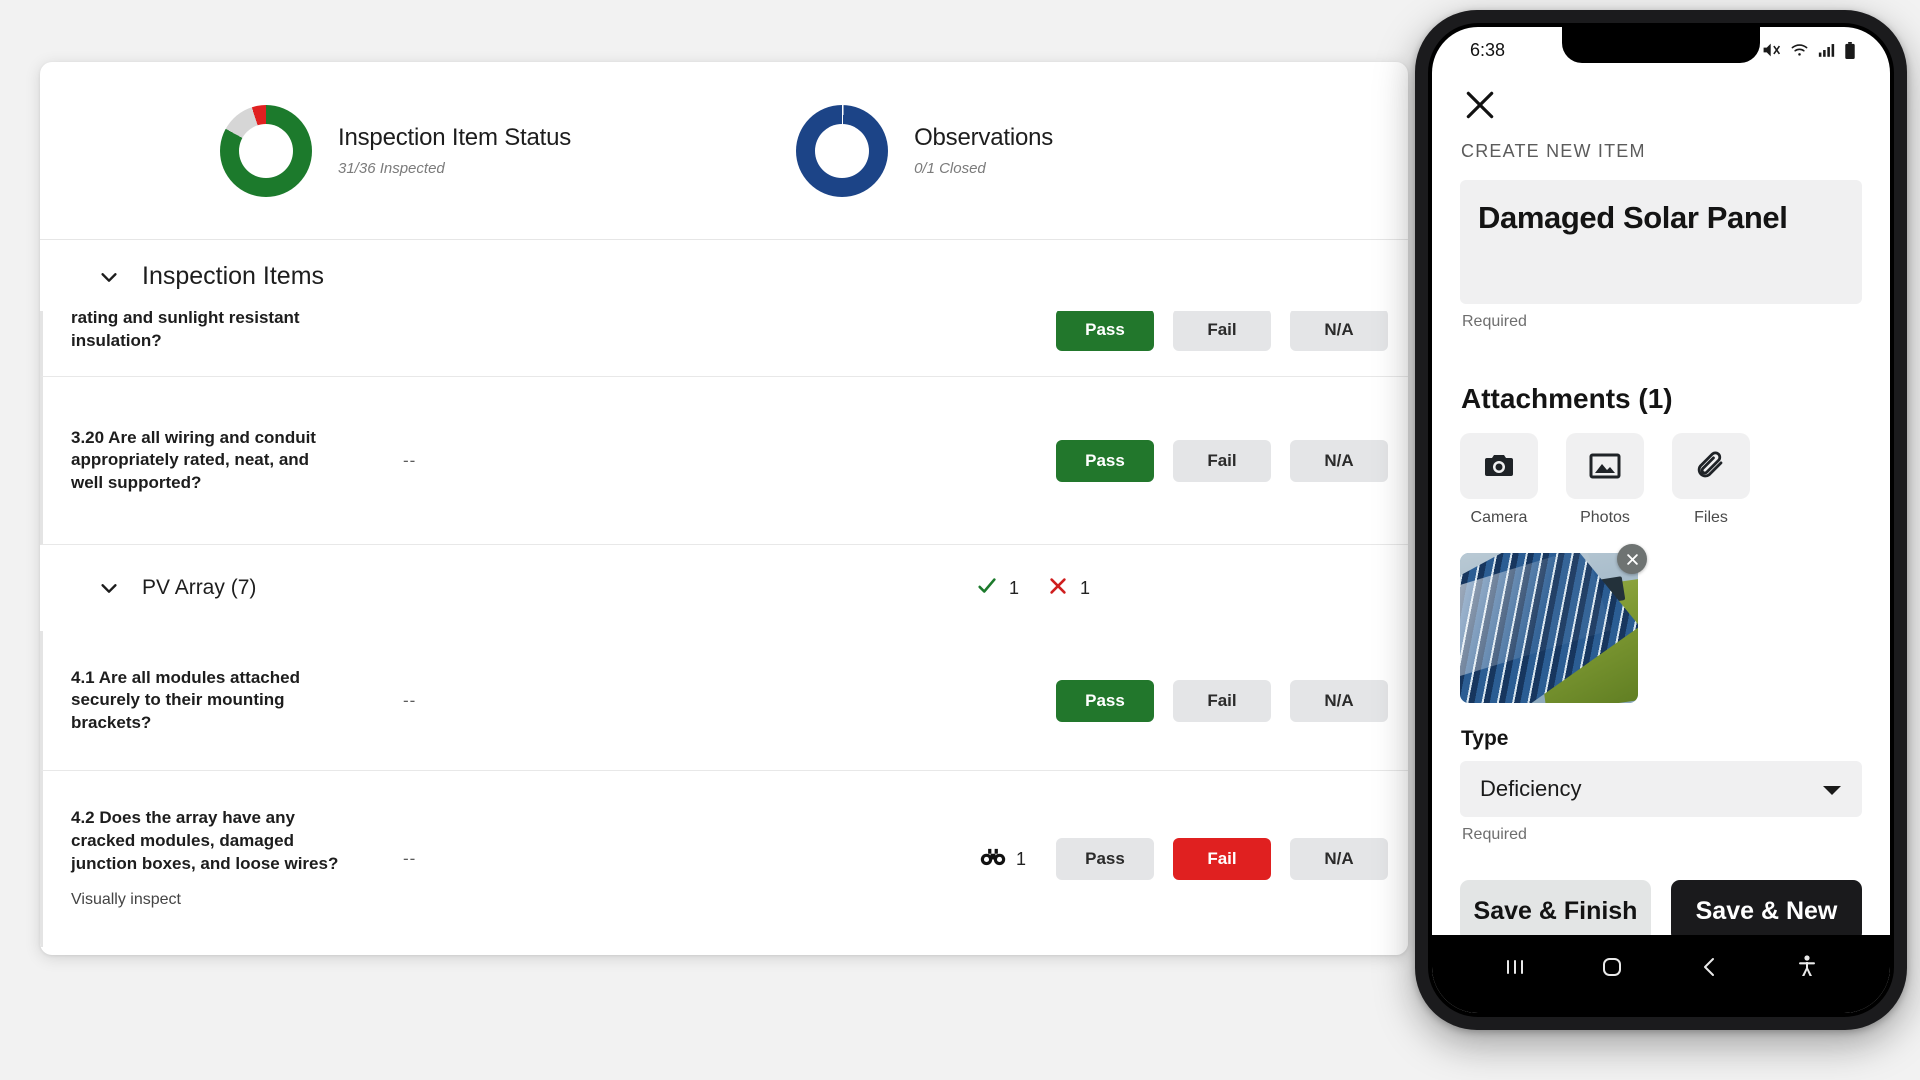 This screenshot has width=1920, height=1080. I want to click on mute-icon, so click(1771, 50).